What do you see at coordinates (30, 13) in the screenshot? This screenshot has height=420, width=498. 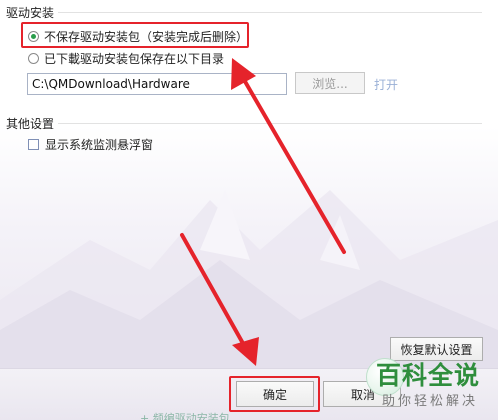 I see `driver-install-title: 驱动安装` at bounding box center [30, 13].